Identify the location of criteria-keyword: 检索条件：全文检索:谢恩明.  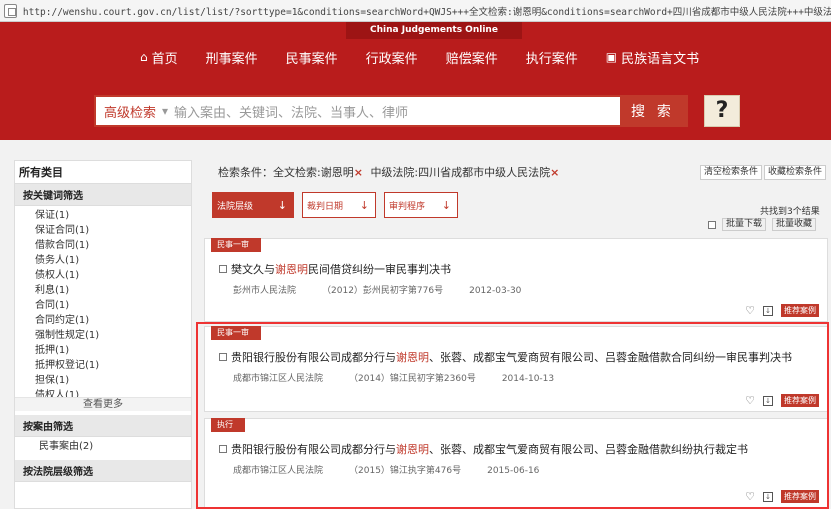
(286, 172).